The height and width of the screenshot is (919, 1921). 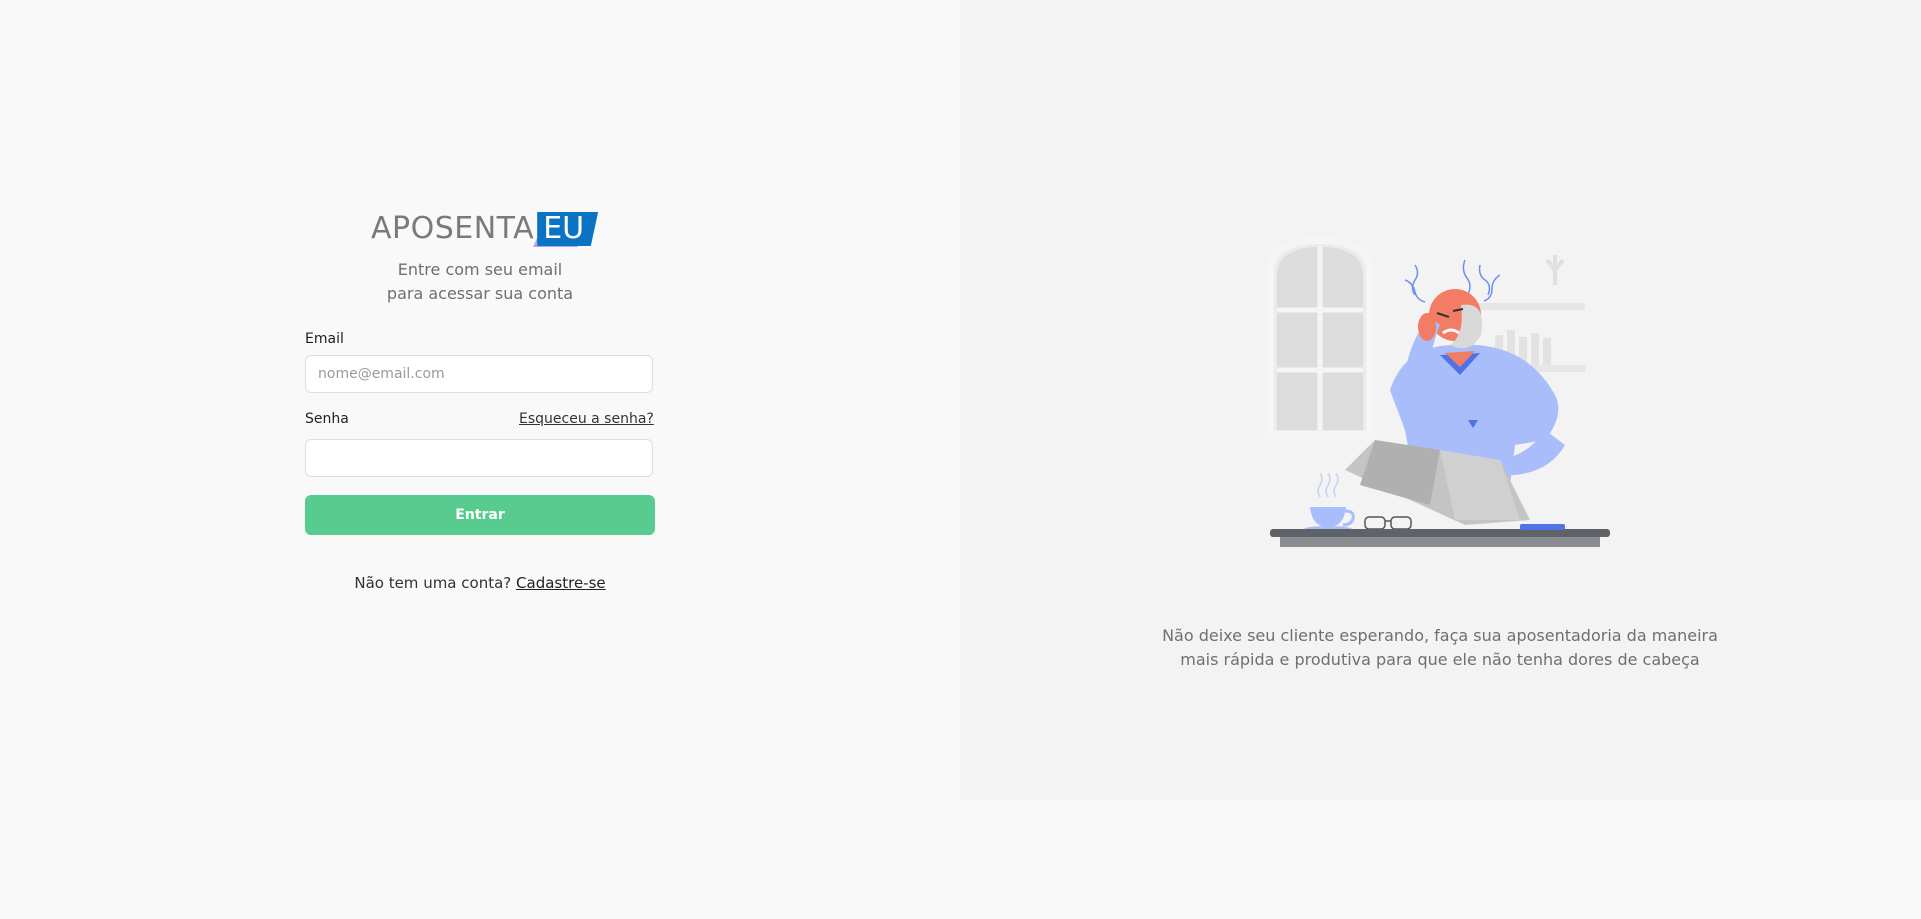 I want to click on logo-accent: EU, so click(x=568, y=229).